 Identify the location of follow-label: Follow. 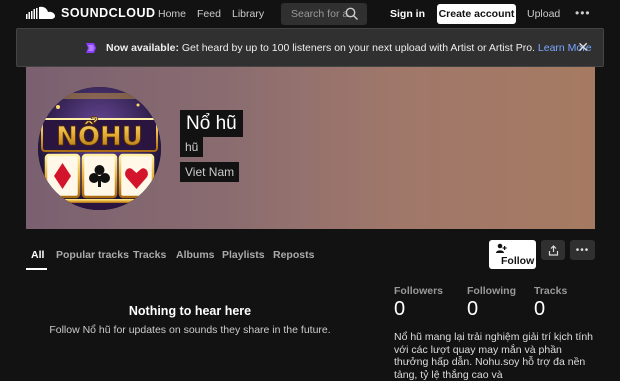
(518, 261).